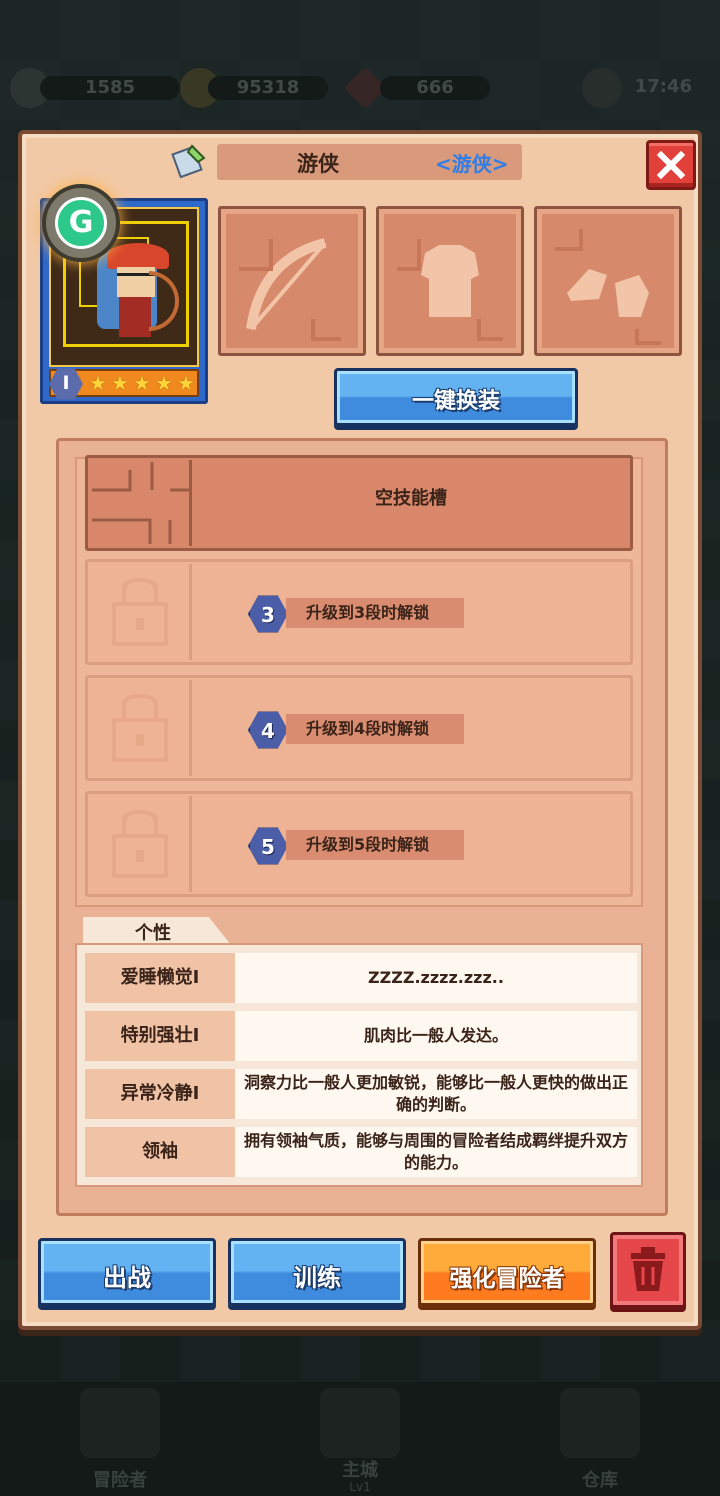  I want to click on traits-tab-label: 个性, so click(153, 933).